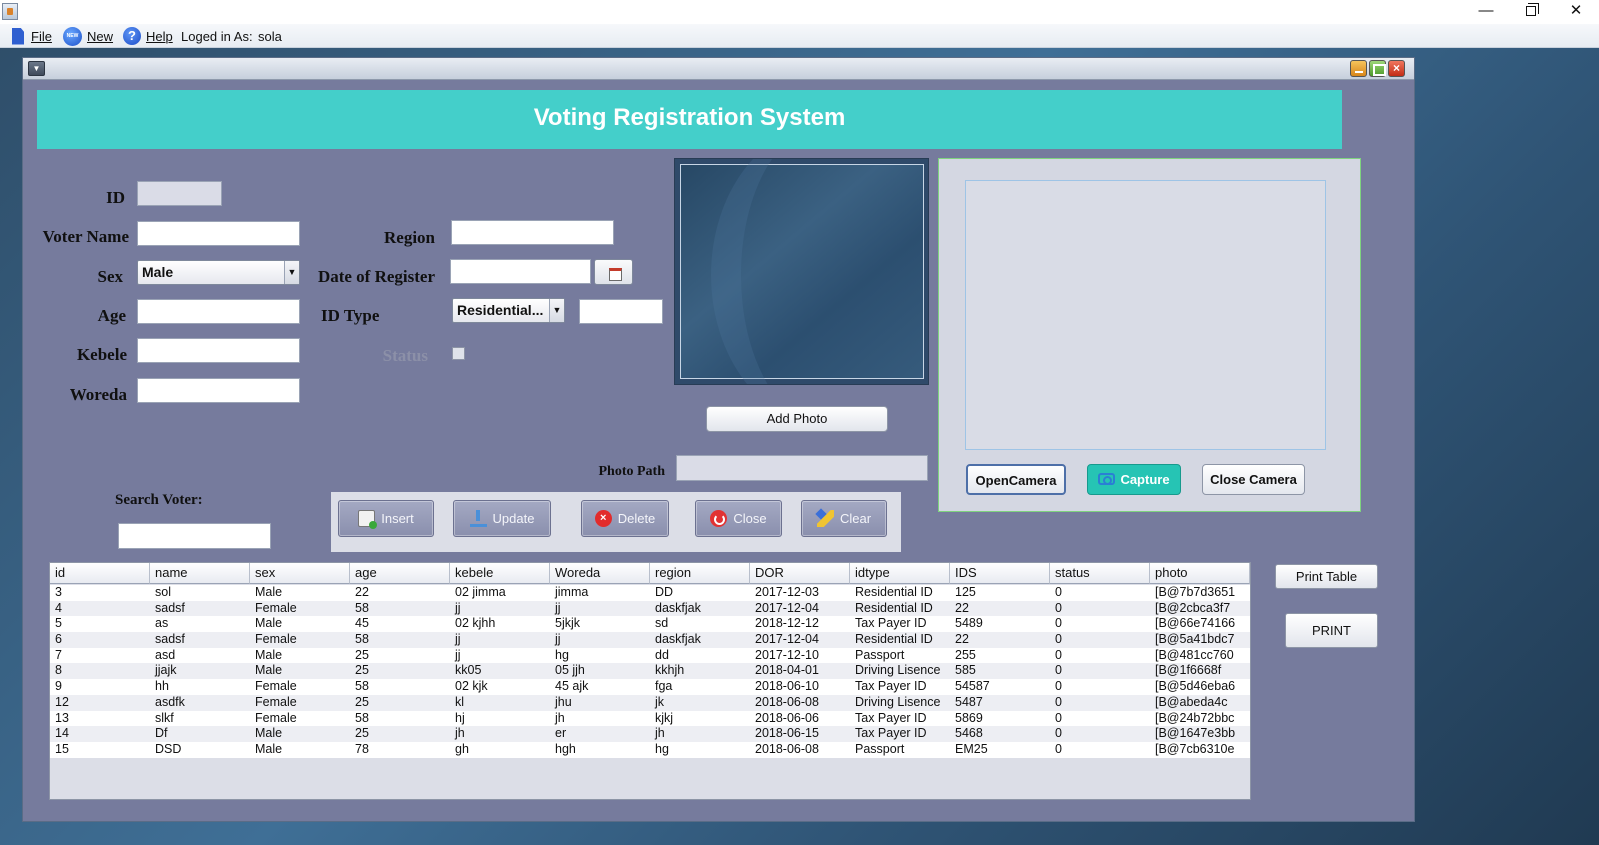 This screenshot has width=1599, height=845. Describe the element at coordinates (500, 573) in the screenshot. I see `column-header-kebele: kebele` at that location.